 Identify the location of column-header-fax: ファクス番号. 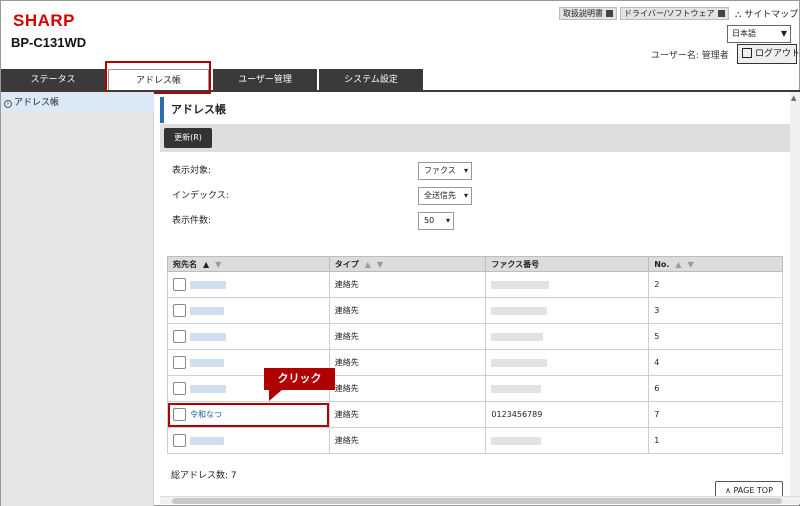
(567, 264).